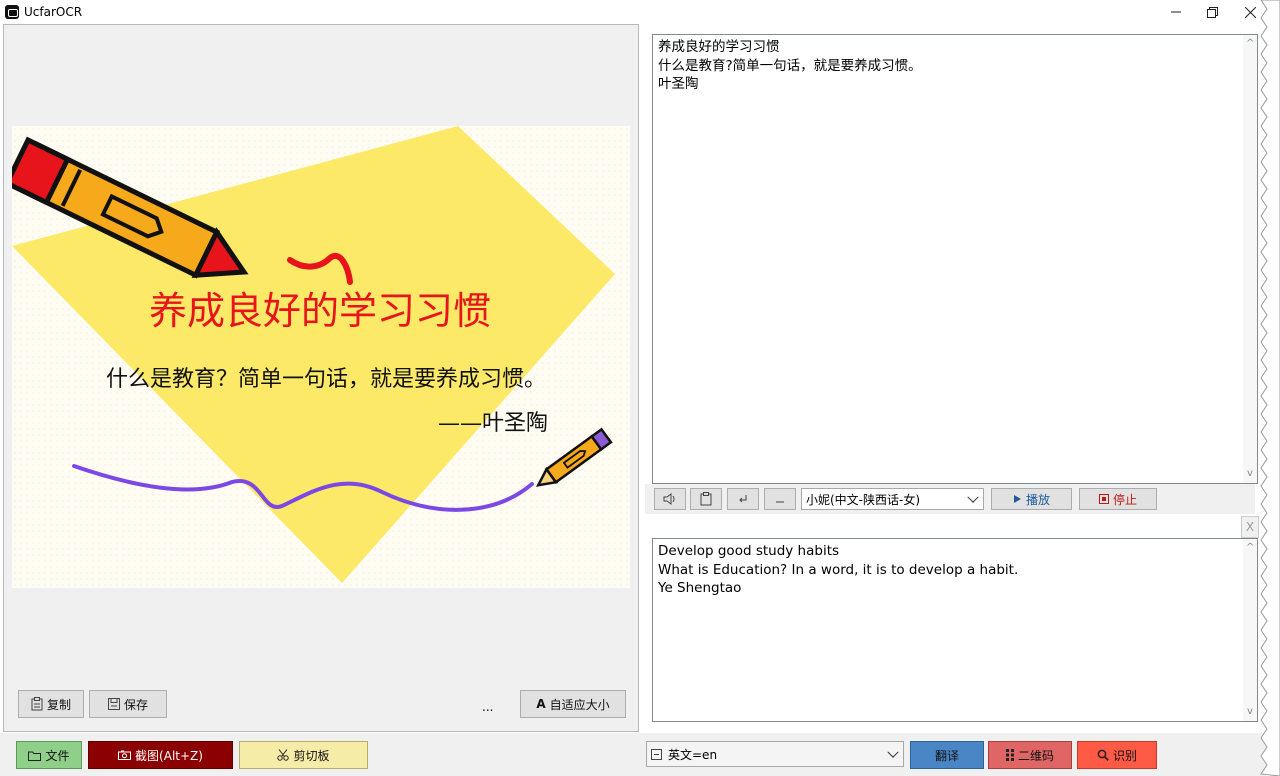 The image size is (1280, 776). Describe the element at coordinates (749, 551) in the screenshot. I see `translation-line-1: Develop good study habits` at that location.